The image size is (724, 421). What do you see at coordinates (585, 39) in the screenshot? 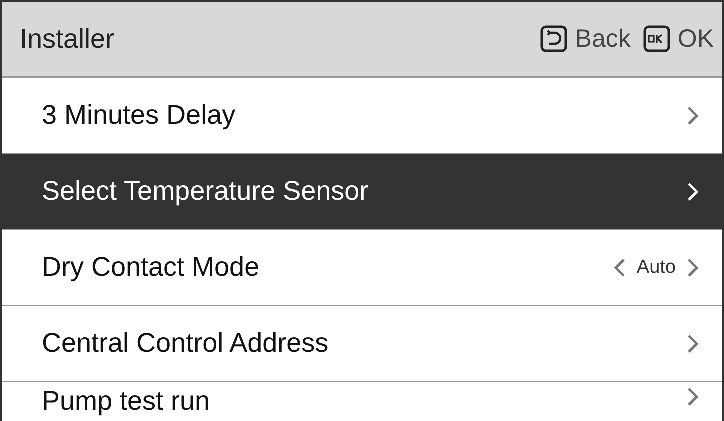
I see `back-button: Back` at bounding box center [585, 39].